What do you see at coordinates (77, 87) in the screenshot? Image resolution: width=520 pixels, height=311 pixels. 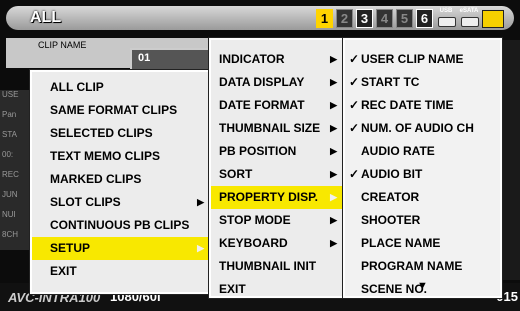 I see `menu-item-label: ALL CLIP` at bounding box center [77, 87].